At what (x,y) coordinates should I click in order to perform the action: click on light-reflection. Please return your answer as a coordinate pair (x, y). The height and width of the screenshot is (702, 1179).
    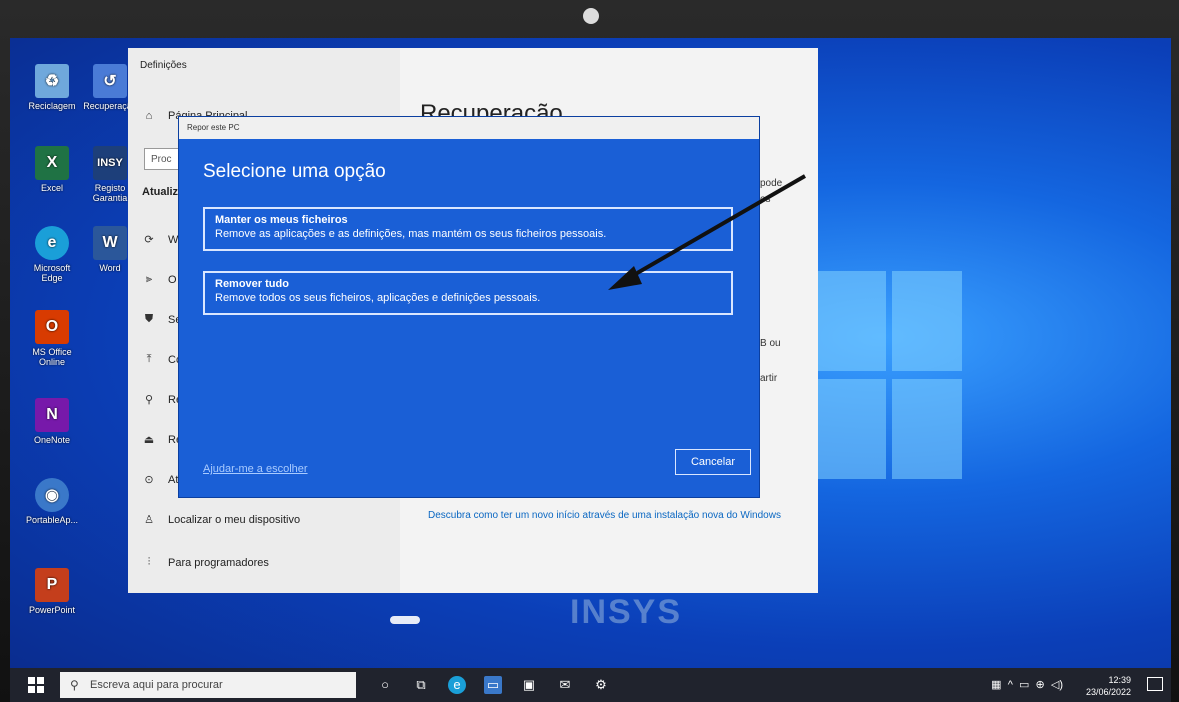
    Looking at the image, I should click on (405, 620).